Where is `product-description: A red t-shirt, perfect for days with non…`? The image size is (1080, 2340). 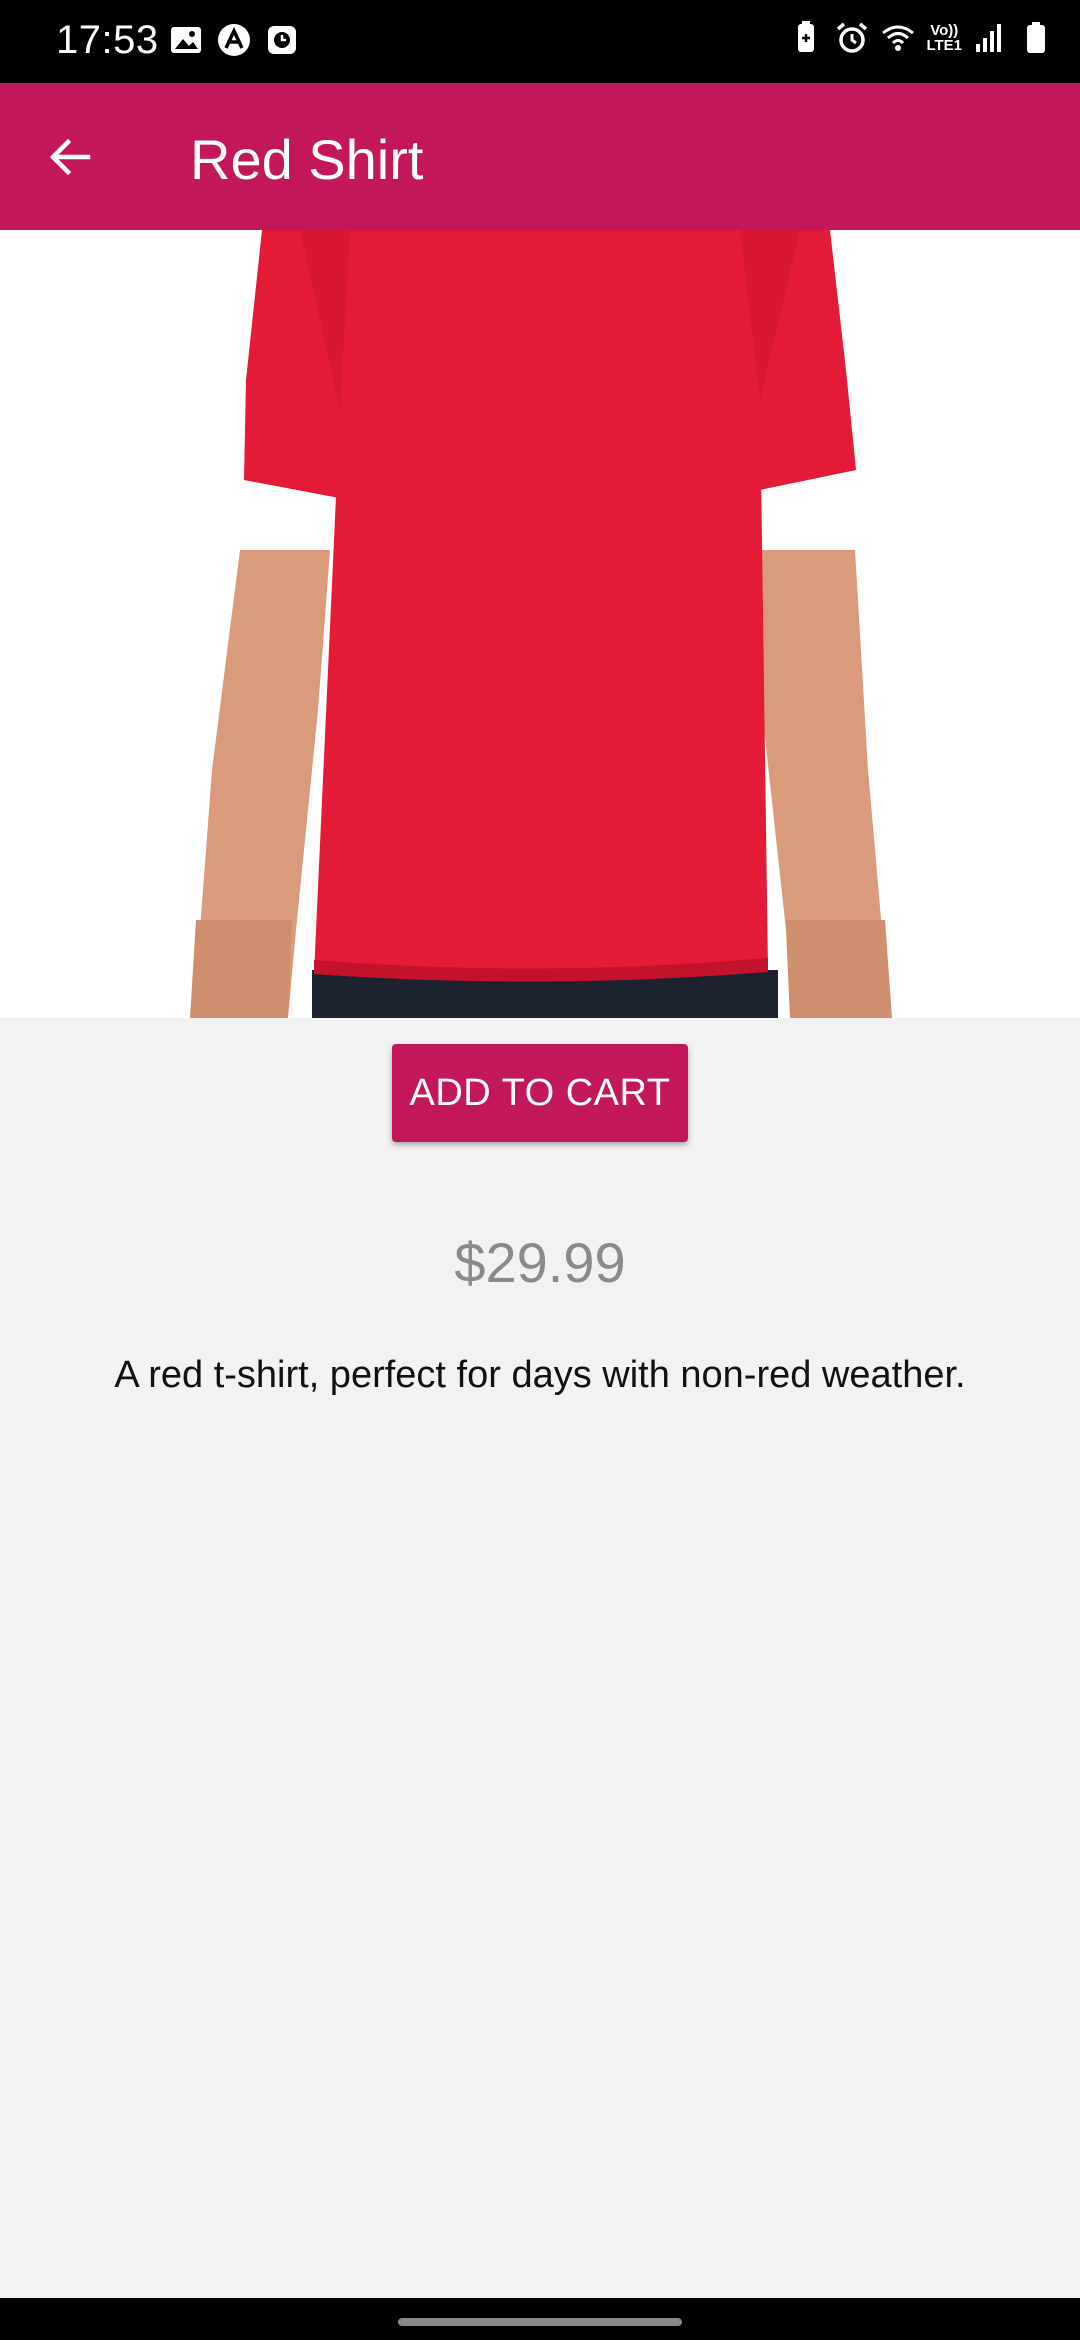 product-description: A red t-shirt, perfect for days with non… is located at coordinates (540, 1375).